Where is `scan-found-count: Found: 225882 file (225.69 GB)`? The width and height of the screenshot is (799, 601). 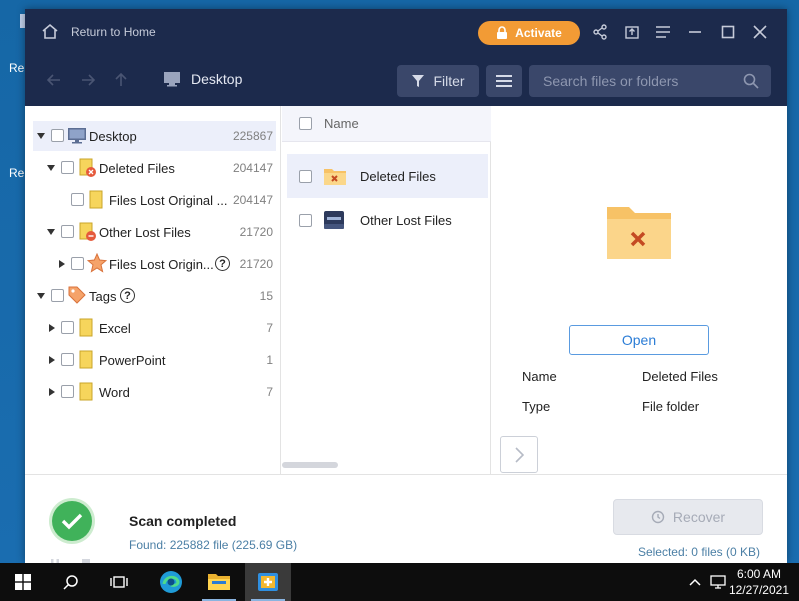 scan-found-count: Found: 225882 file (225.69 GB) is located at coordinates (213, 545).